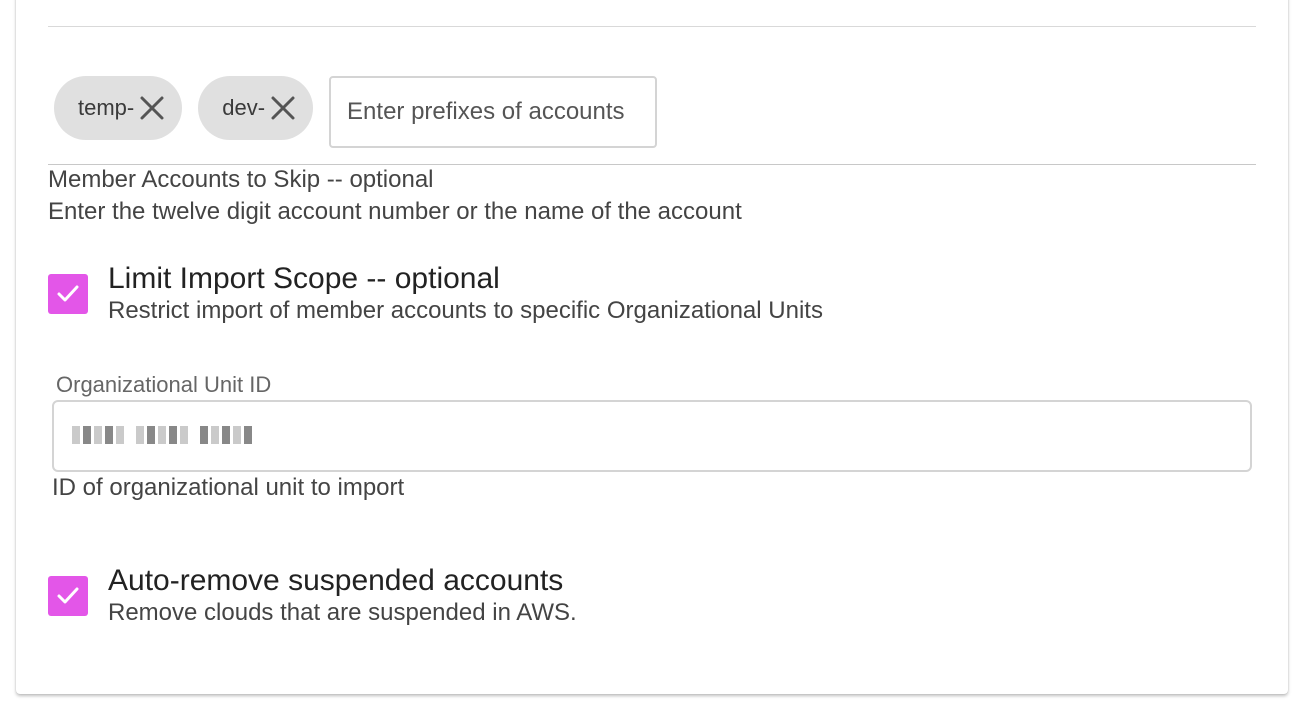 The height and width of the screenshot is (706, 1294). I want to click on divider, so click(652, 26).